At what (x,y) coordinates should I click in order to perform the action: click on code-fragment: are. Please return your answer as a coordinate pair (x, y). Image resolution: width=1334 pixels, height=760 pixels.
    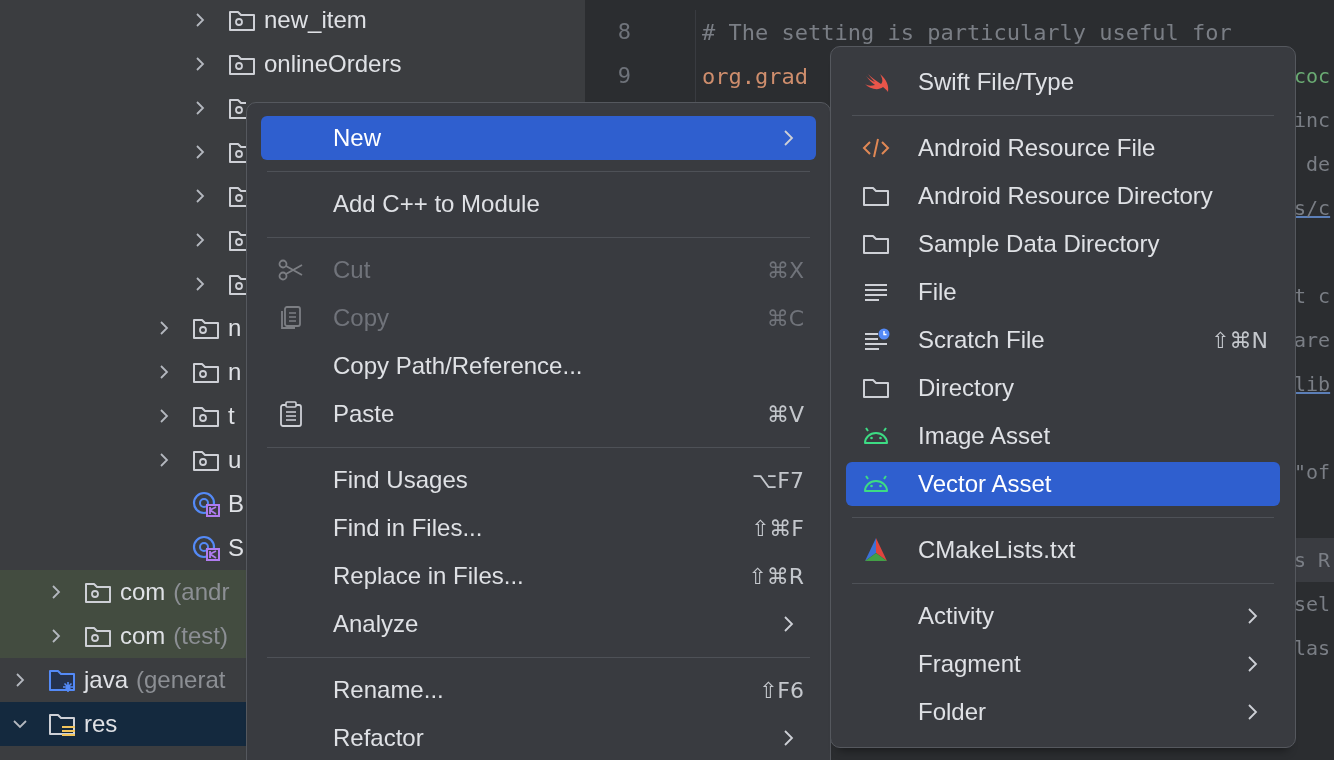
    Looking at the image, I should click on (1312, 340).